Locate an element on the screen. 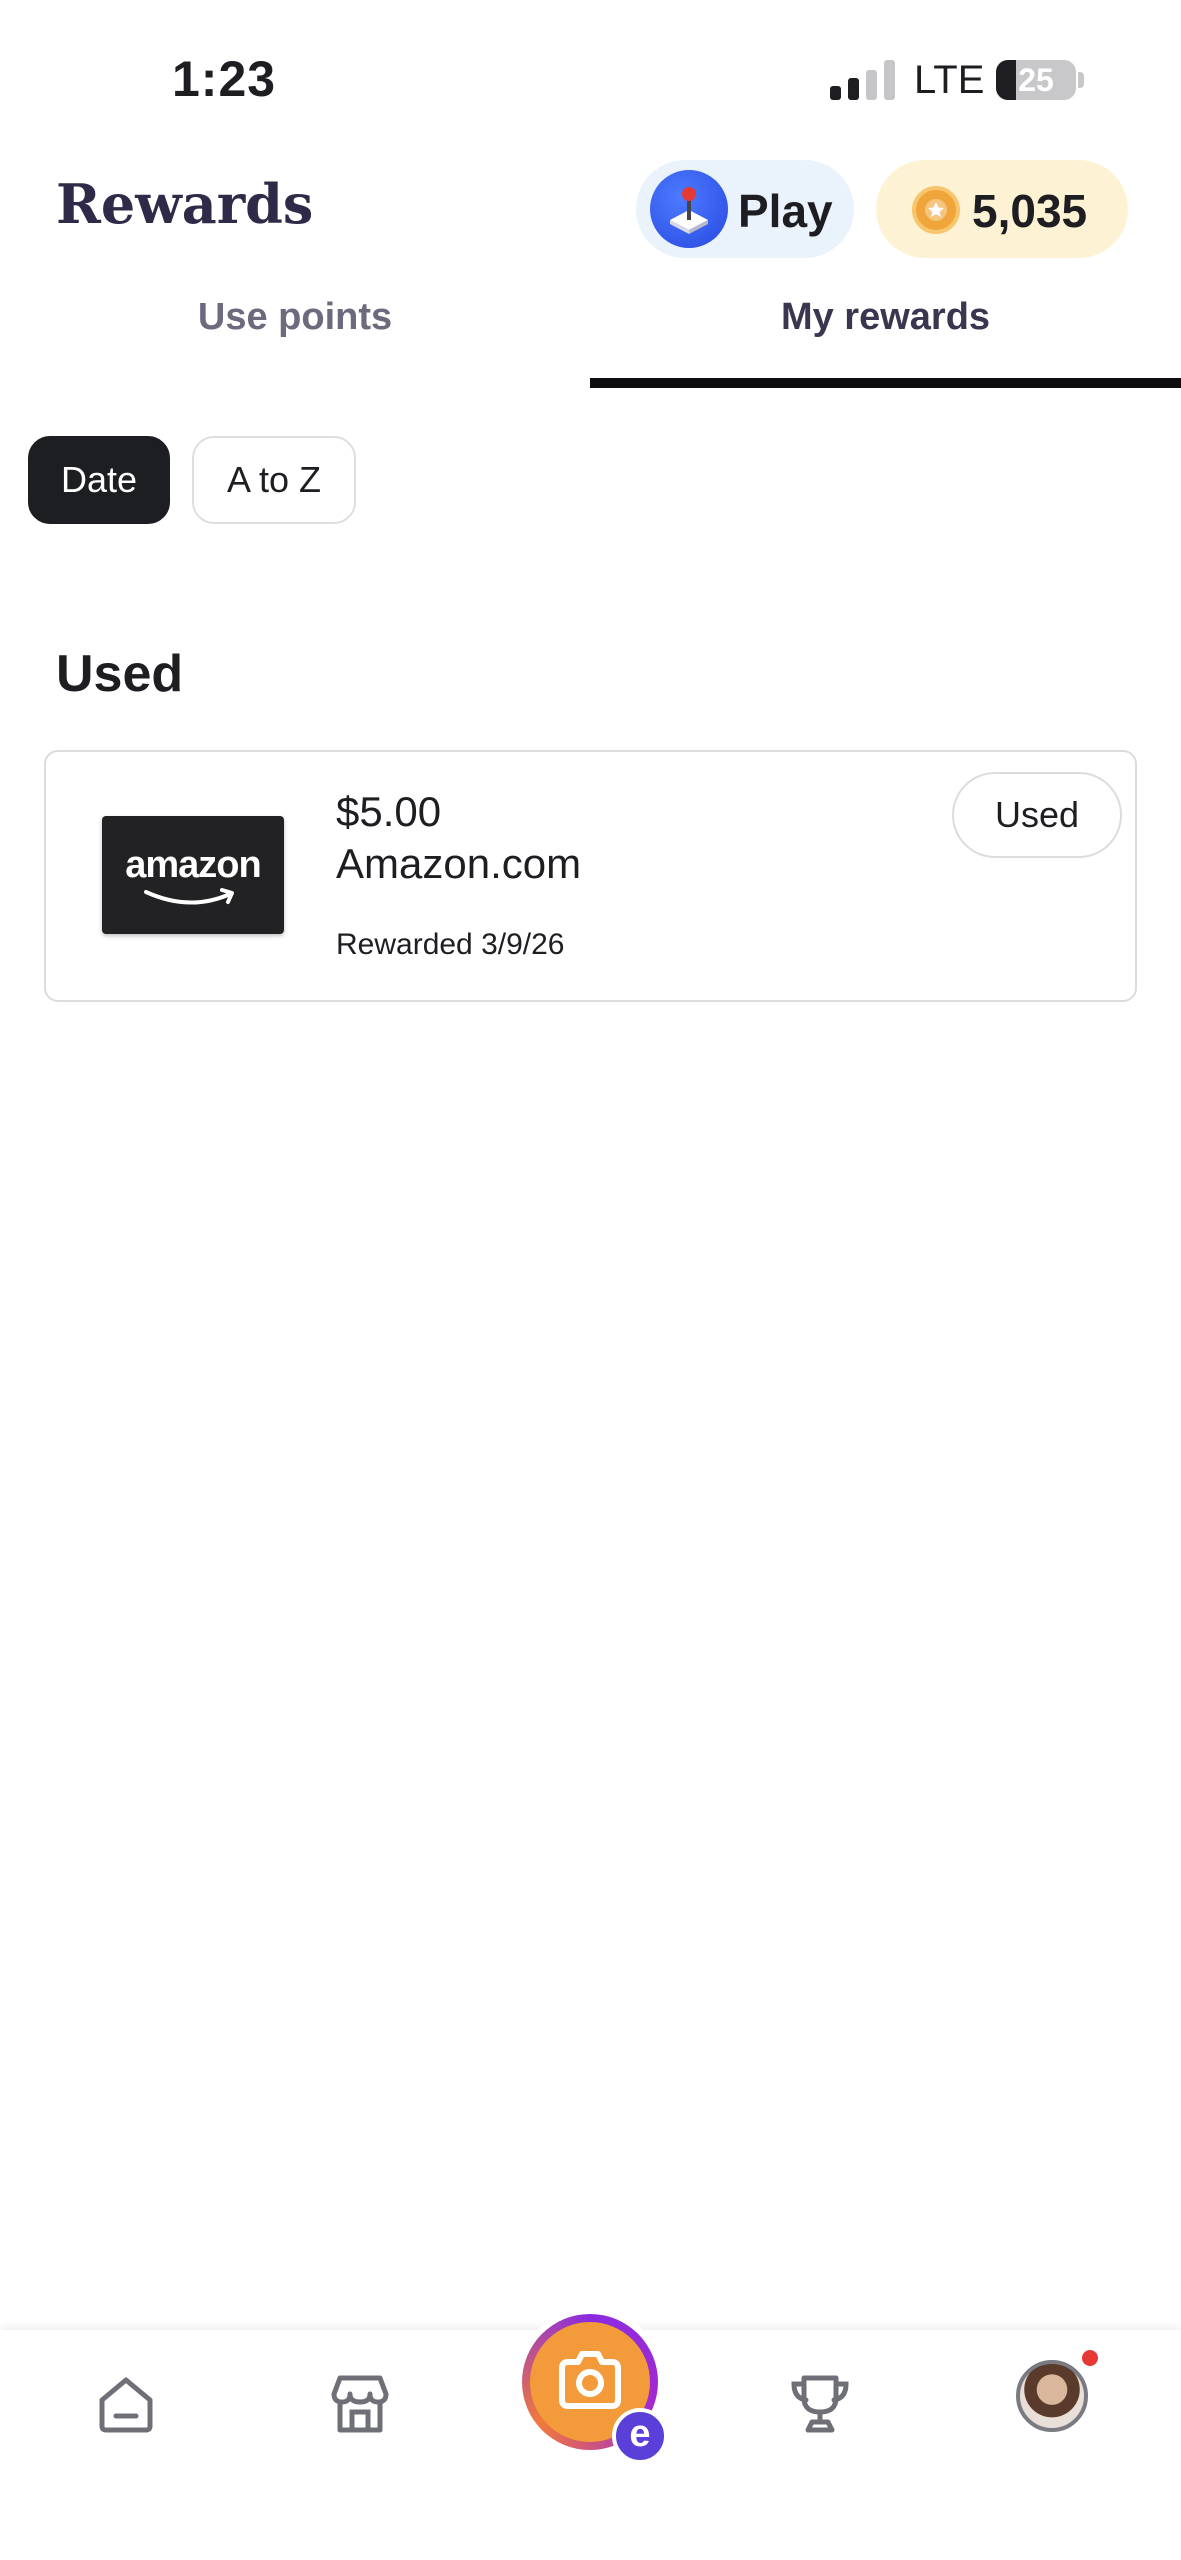  notification-dot is located at coordinates (1090, 2358).